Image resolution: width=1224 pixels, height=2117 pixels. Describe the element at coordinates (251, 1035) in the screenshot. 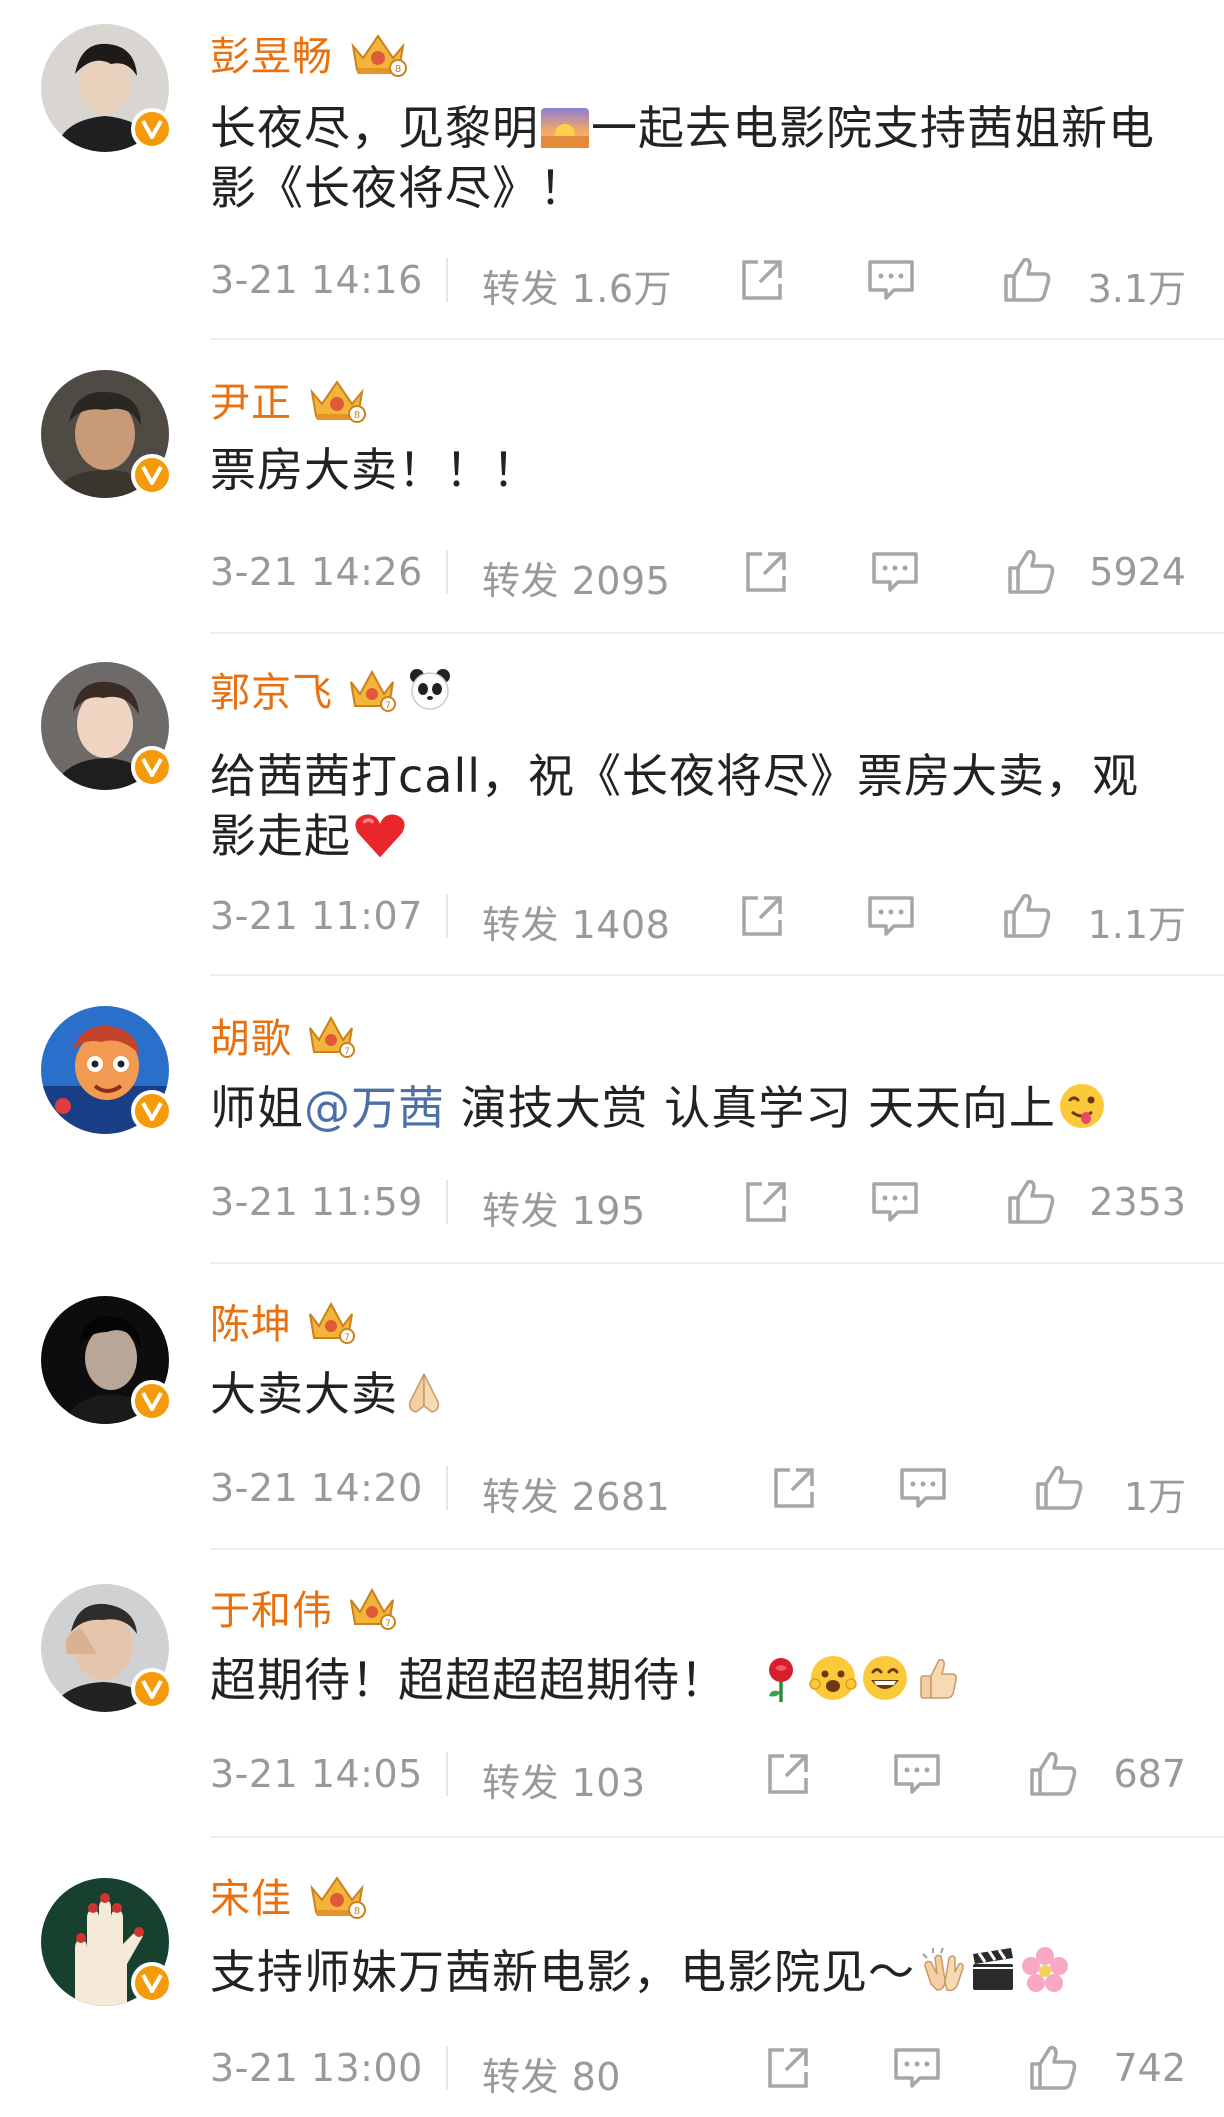

I see `username: 胡歌` at that location.